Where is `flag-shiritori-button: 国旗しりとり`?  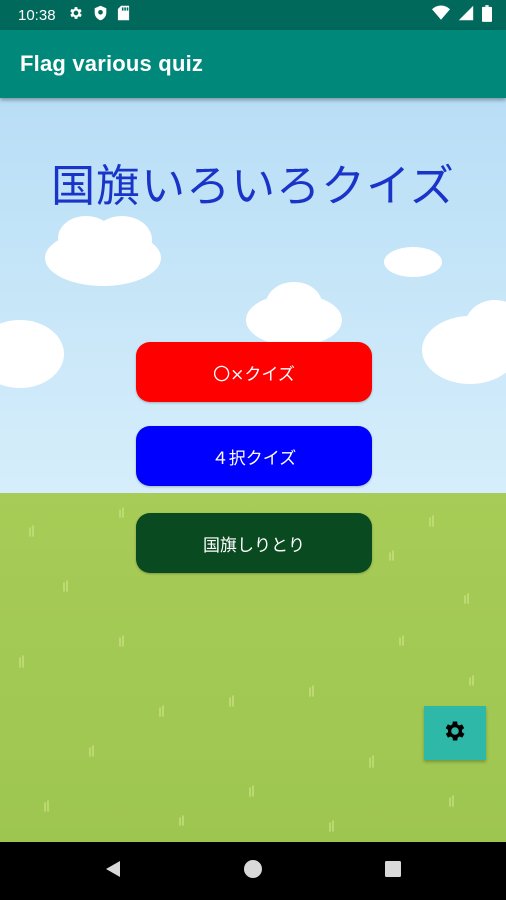
flag-shiritori-button: 国旗しりとり is located at coordinates (254, 543).